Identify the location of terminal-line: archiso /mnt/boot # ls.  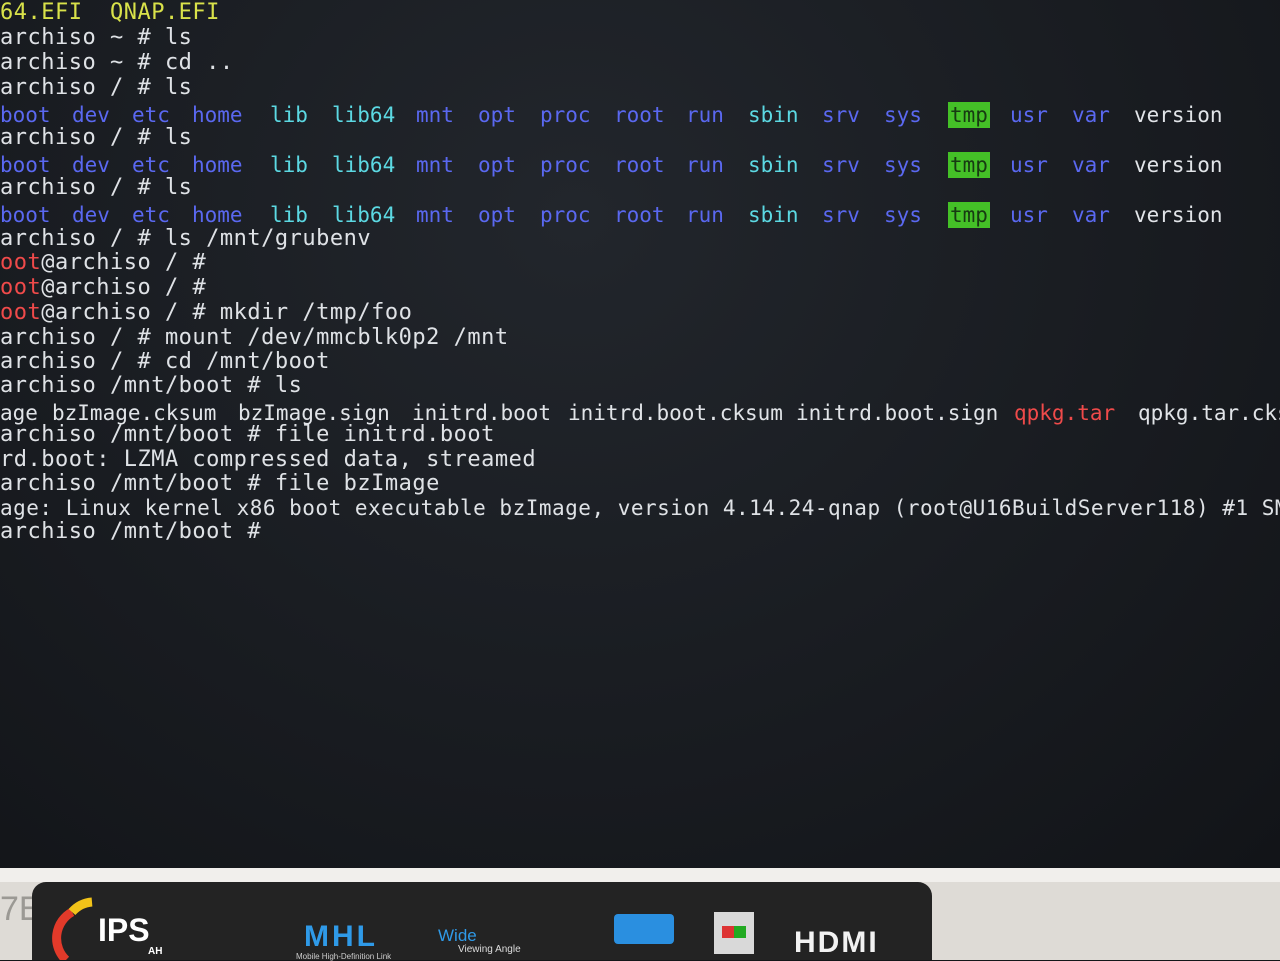
(151, 385).